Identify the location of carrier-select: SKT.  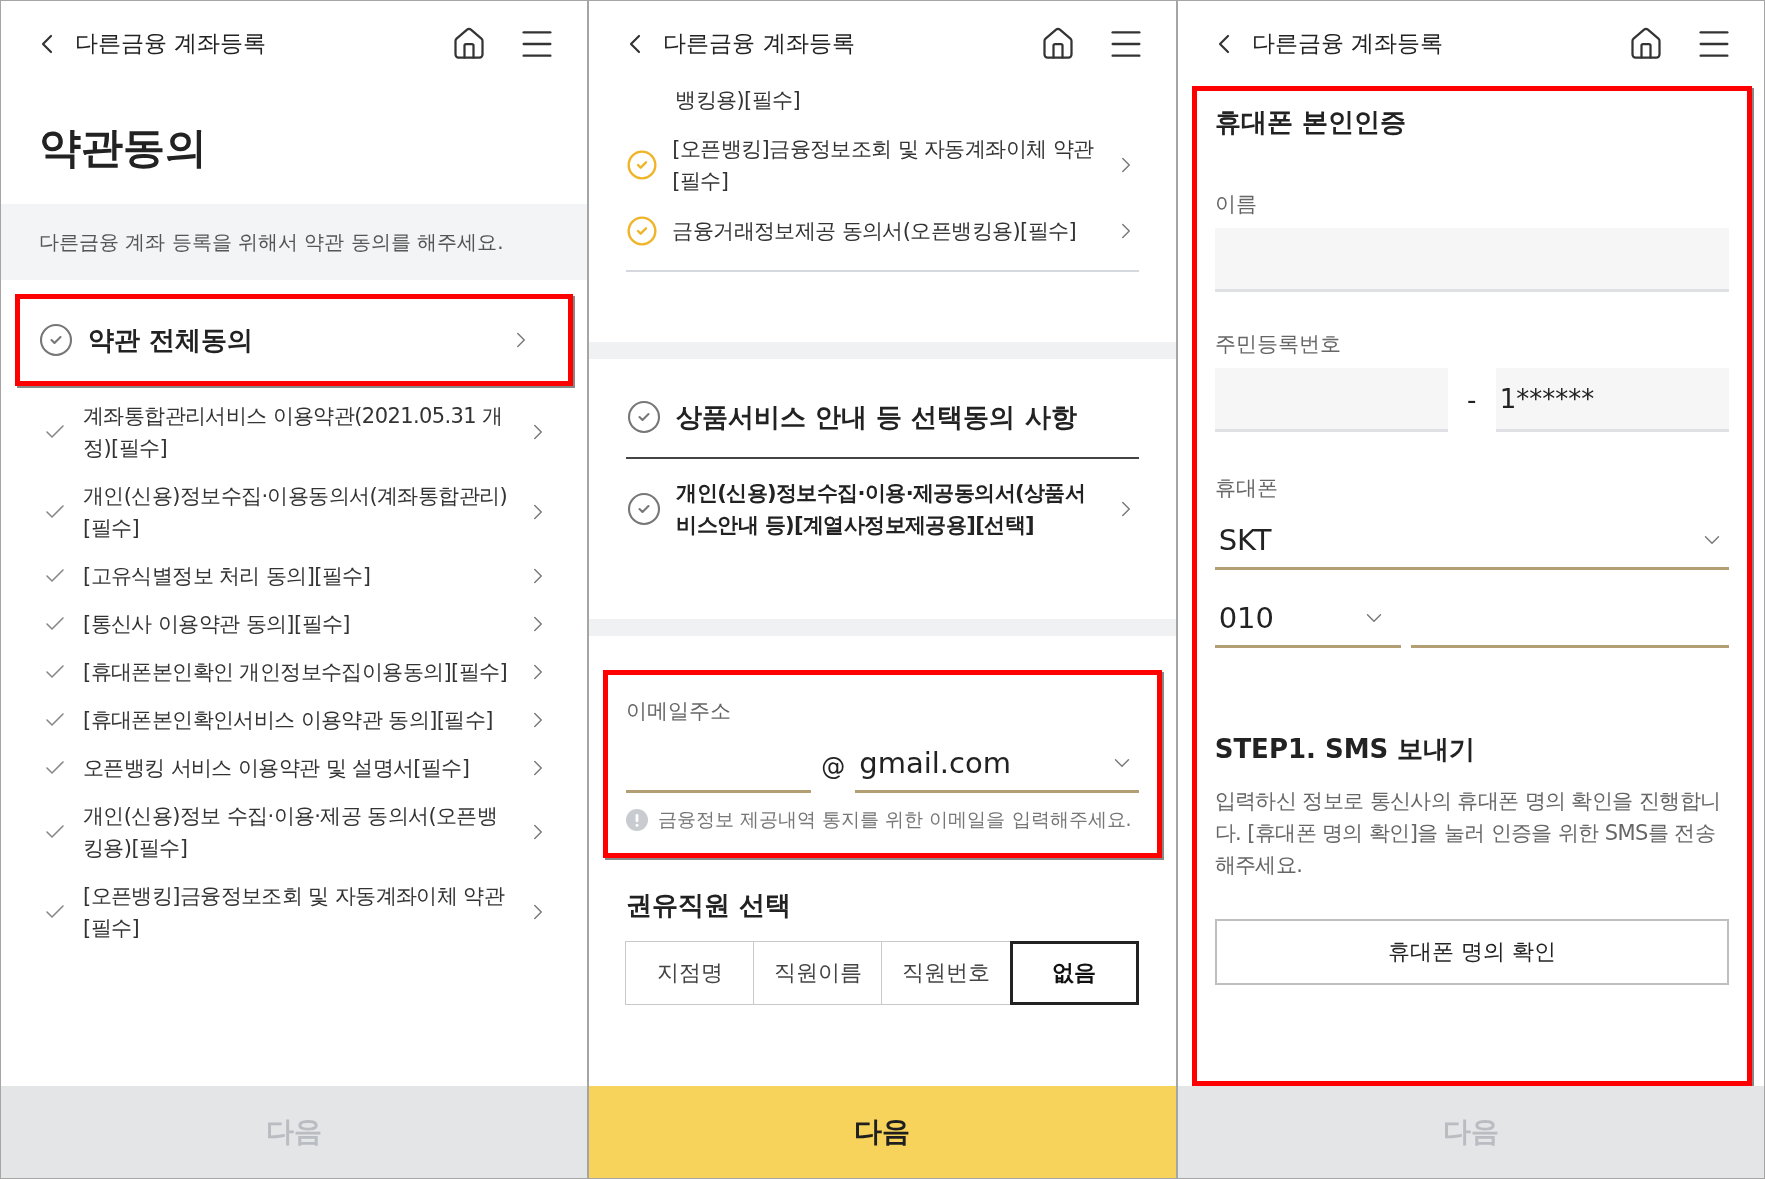
(1471, 541).